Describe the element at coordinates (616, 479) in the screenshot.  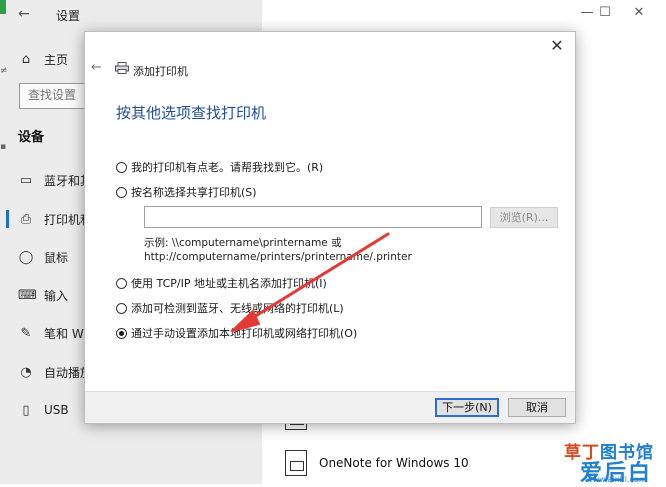
I see `watermark-url: www.aixiri.com` at that location.